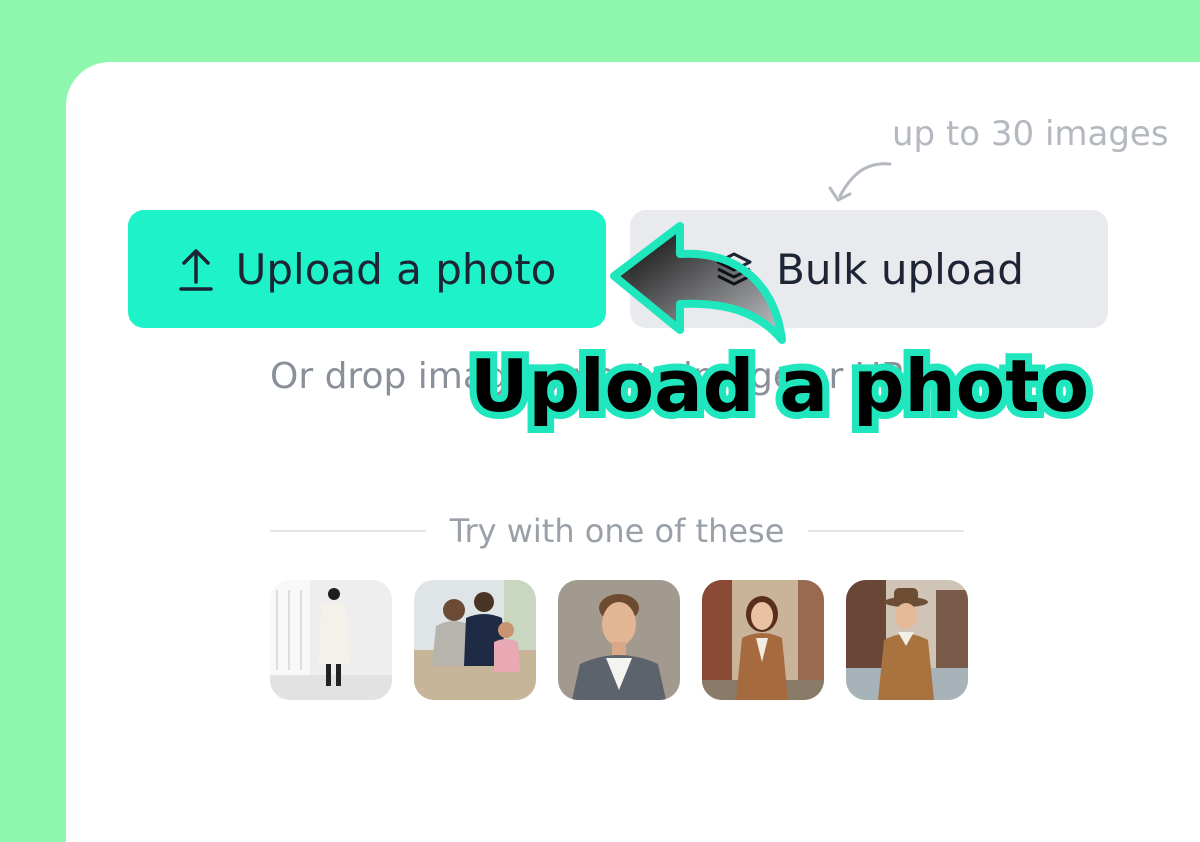 This screenshot has width=1200, height=842. What do you see at coordinates (396, 269) in the screenshot?
I see `upload-photo-label: Upload a photo` at bounding box center [396, 269].